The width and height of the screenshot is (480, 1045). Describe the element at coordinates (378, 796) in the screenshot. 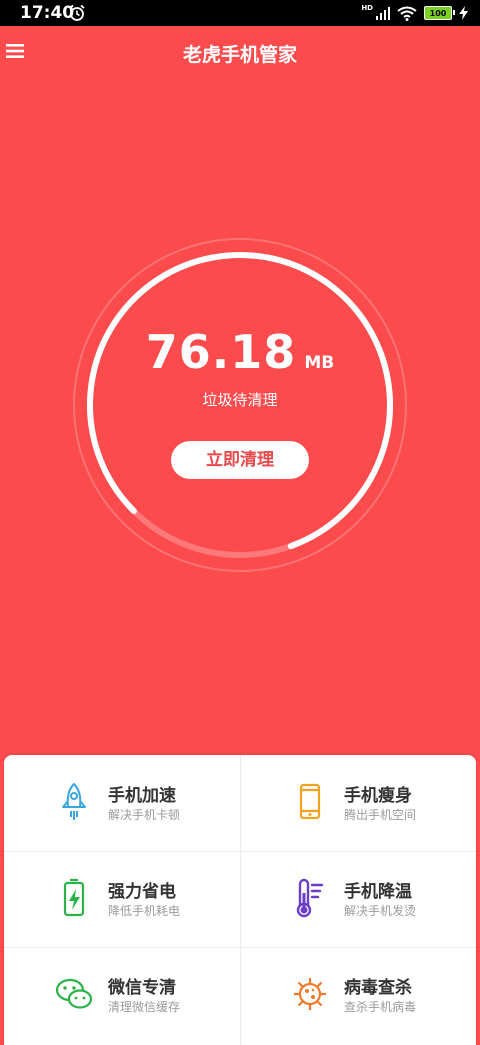

I see `feature-title: 手机瘦身` at that location.